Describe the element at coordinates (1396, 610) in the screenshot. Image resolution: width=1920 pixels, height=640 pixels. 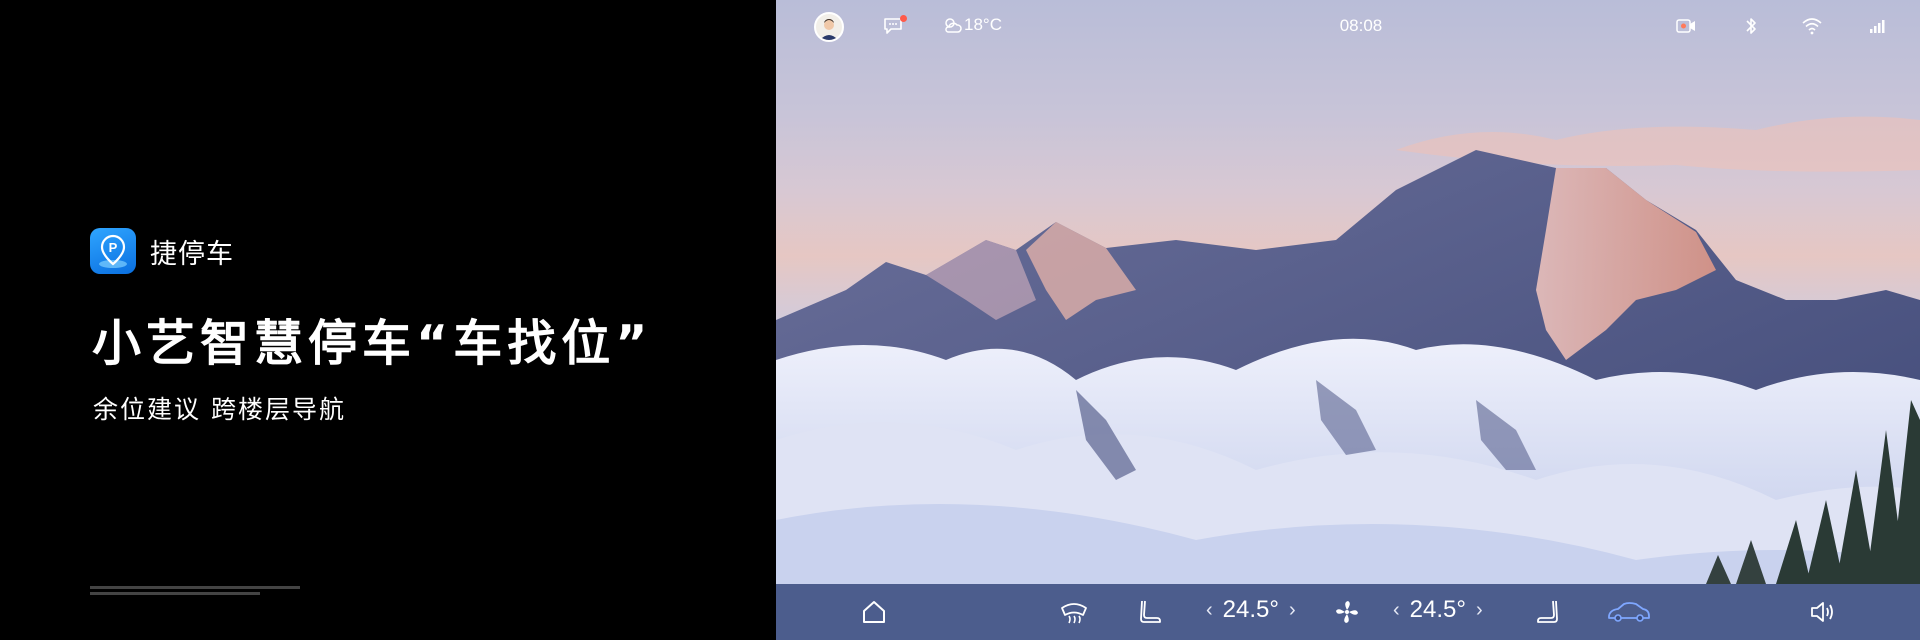
I see `passenger-temp-down-button: ‹` at that location.